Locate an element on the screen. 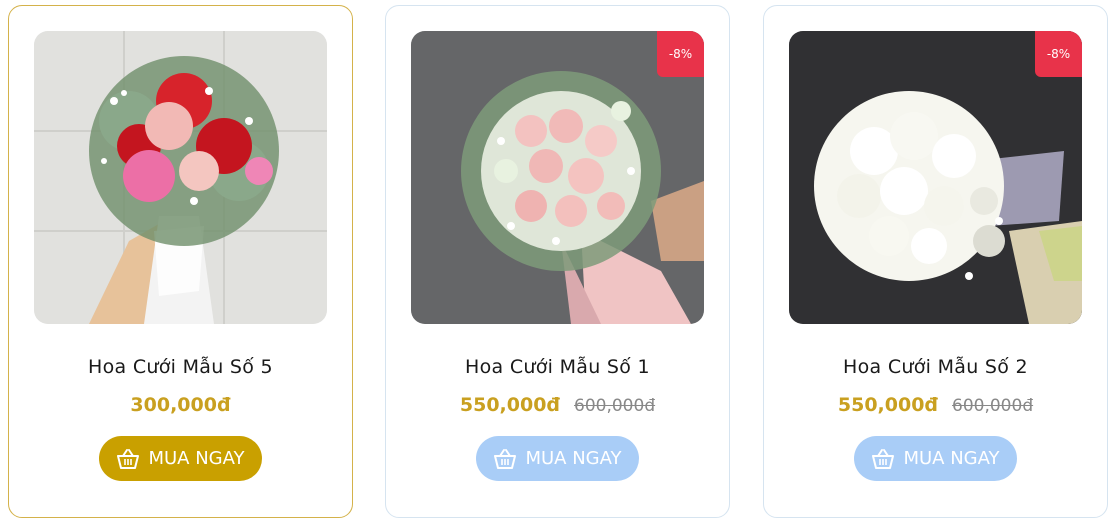 The width and height of the screenshot is (1115, 528). price-row: 300,000đ is located at coordinates (180, 405).